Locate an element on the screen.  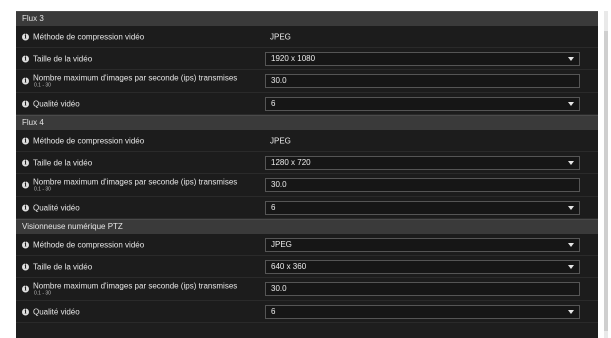
video-size-select: 1920 x 1080 is located at coordinates (422, 58).